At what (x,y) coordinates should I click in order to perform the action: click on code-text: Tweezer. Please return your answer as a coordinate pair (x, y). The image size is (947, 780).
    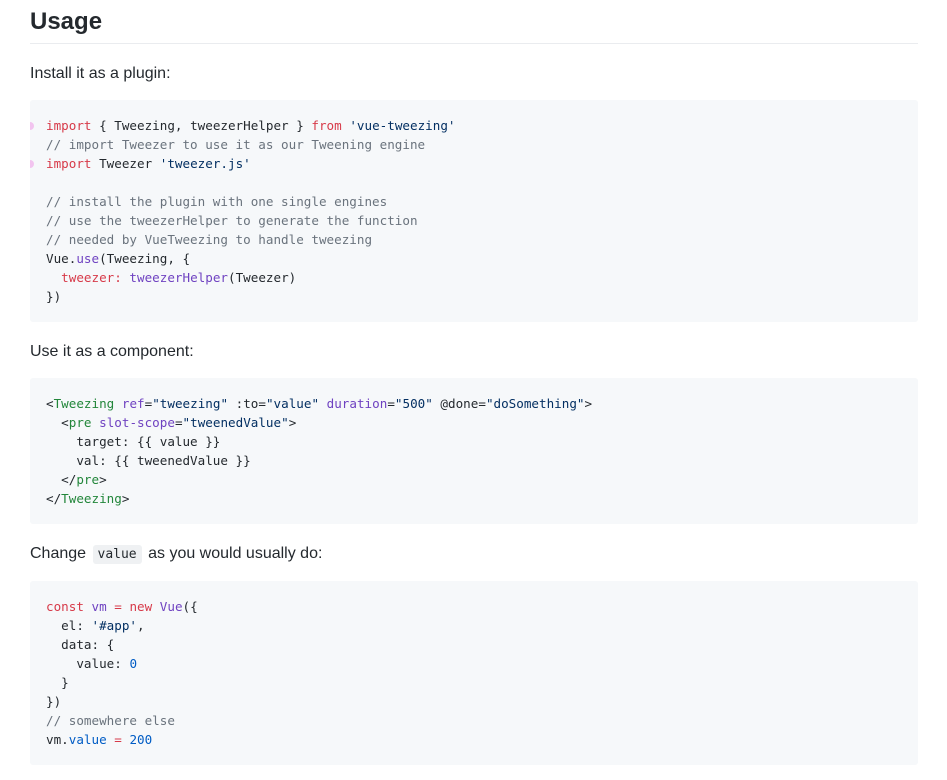
    Looking at the image, I should click on (125, 163).